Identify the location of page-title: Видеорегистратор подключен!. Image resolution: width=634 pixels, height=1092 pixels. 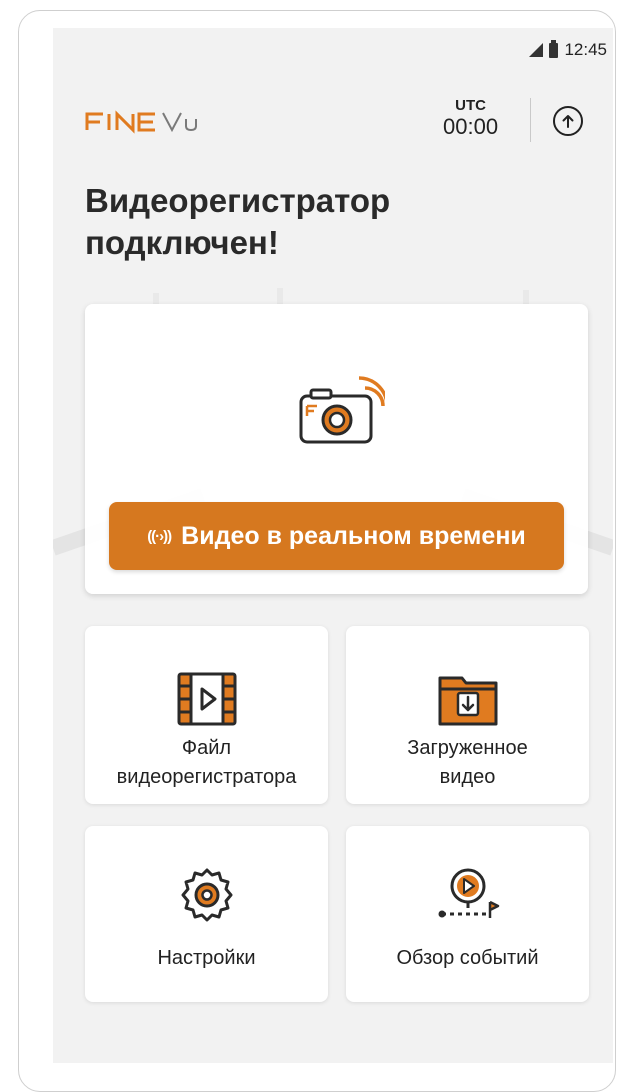
(238, 221).